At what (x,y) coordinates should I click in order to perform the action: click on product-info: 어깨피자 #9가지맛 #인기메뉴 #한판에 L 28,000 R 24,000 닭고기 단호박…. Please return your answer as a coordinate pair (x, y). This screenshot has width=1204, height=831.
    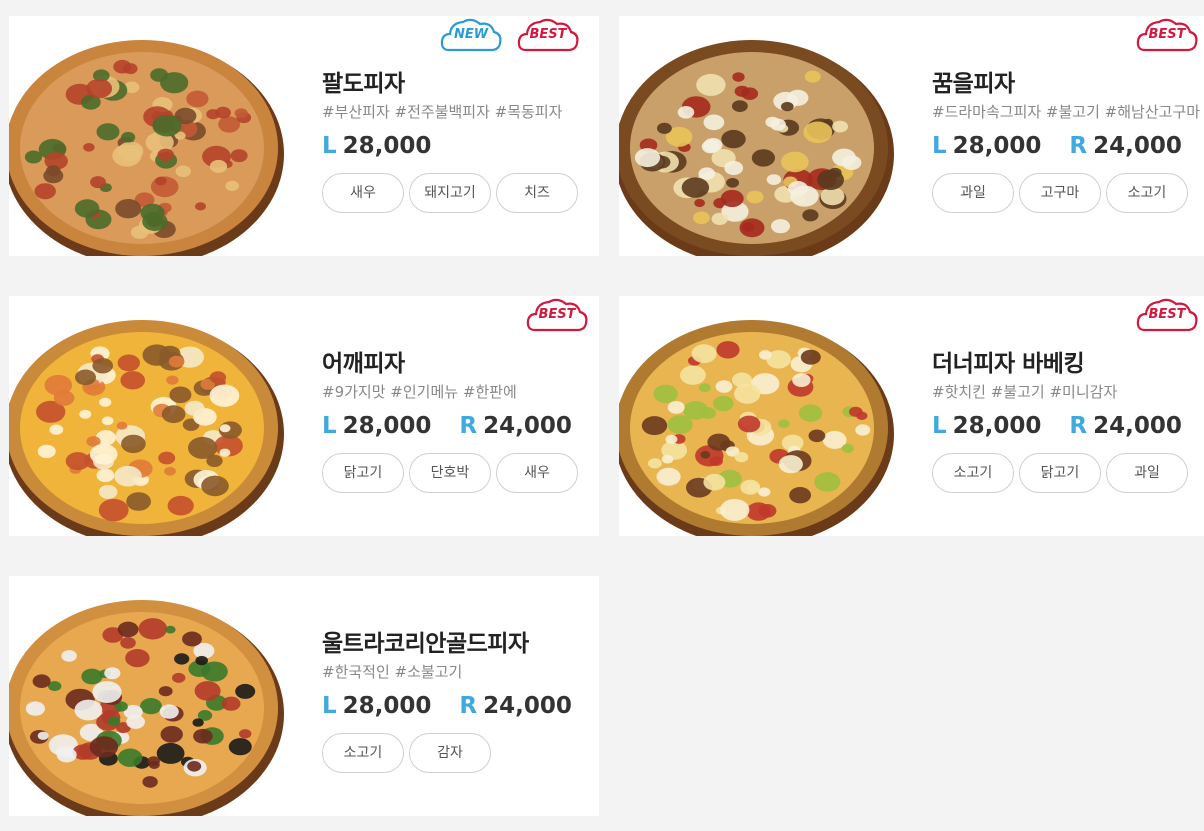
    Looking at the image, I should click on (460, 418).